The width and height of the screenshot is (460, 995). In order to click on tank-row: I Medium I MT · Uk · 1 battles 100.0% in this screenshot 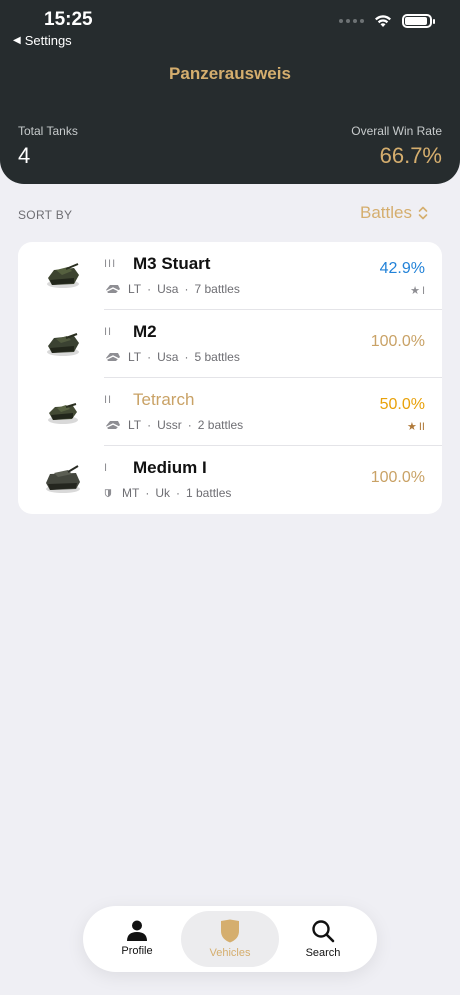, I will do `click(230, 480)`.